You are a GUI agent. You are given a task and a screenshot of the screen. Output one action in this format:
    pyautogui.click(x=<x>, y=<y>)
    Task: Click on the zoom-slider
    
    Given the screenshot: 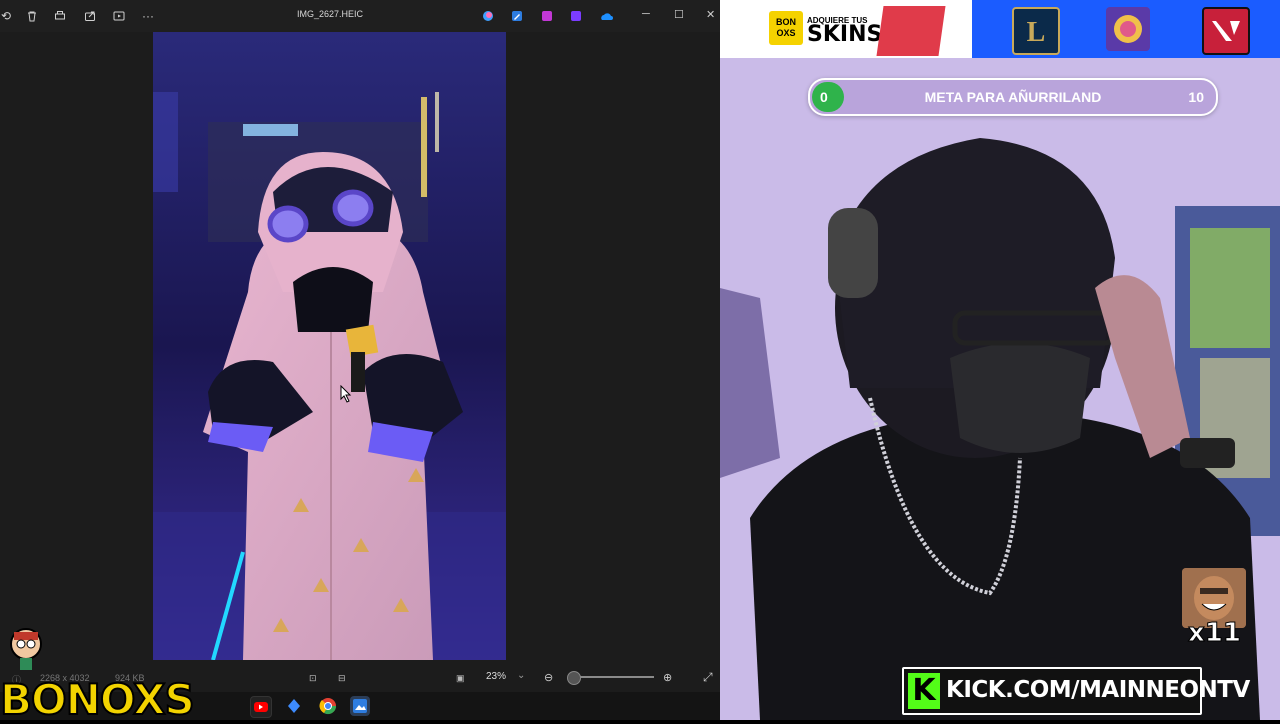 What is the action you would take?
    pyautogui.click(x=613, y=677)
    